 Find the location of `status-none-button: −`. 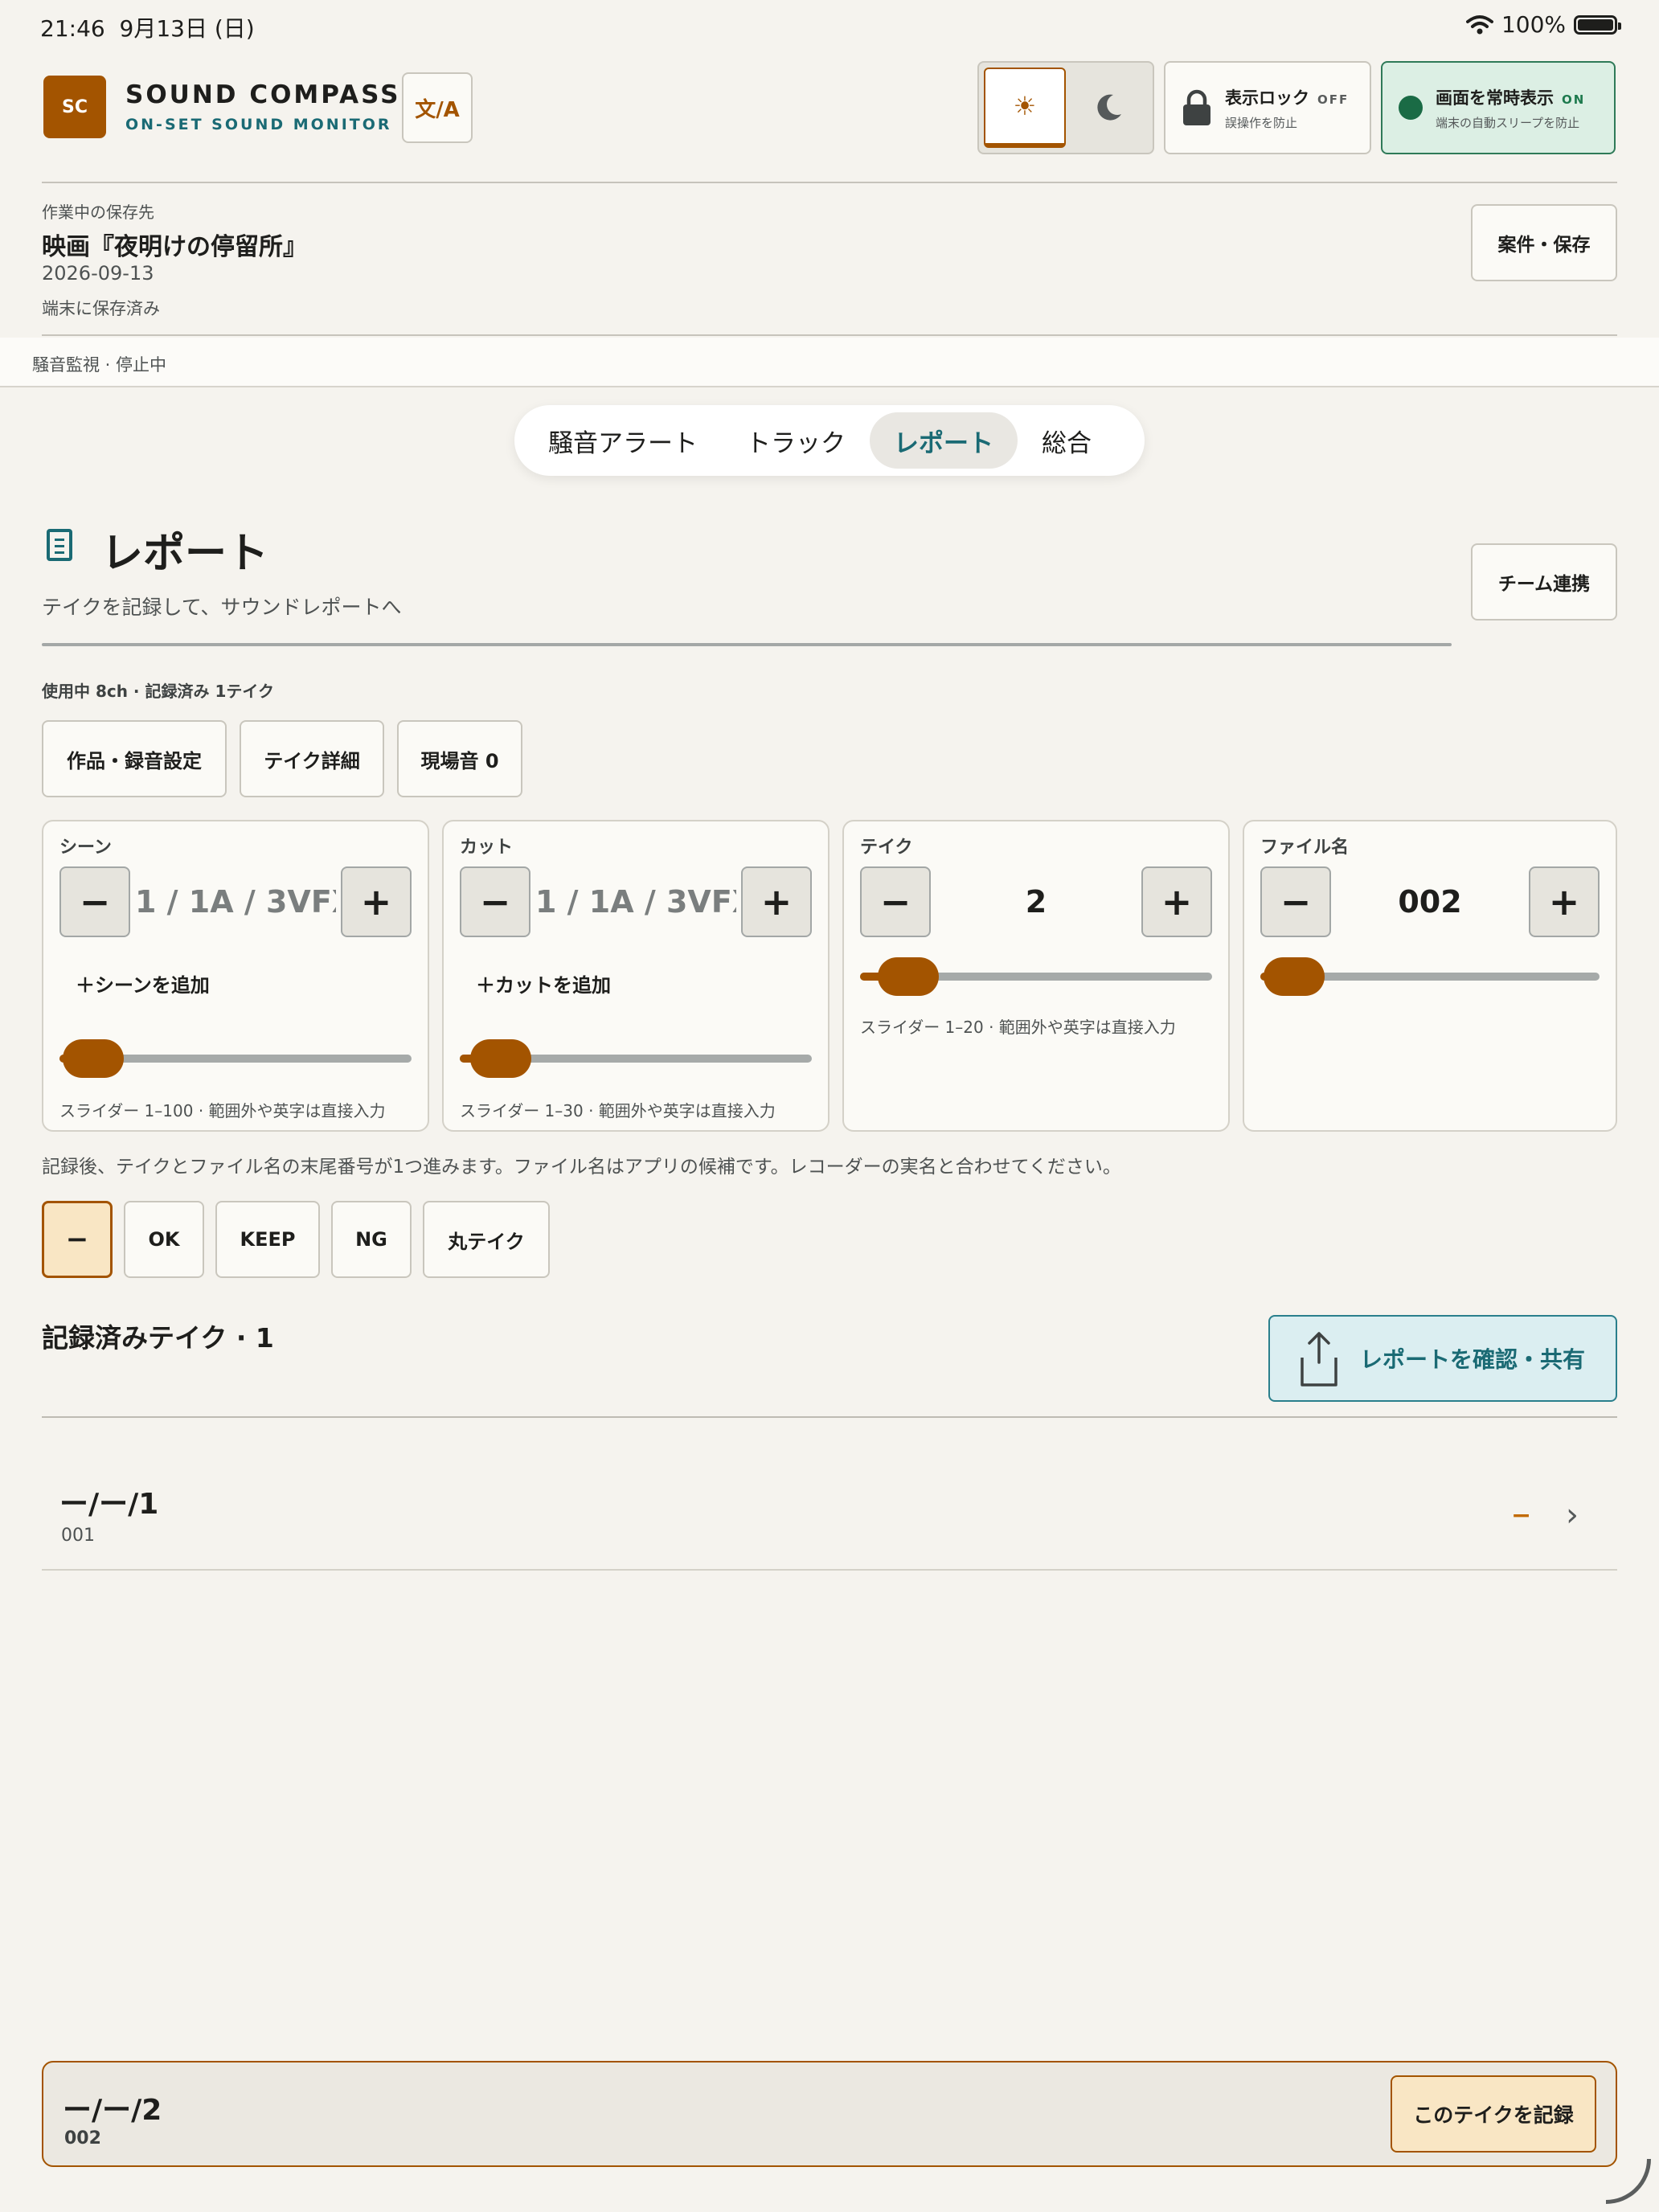

status-none-button: − is located at coordinates (77, 1239).